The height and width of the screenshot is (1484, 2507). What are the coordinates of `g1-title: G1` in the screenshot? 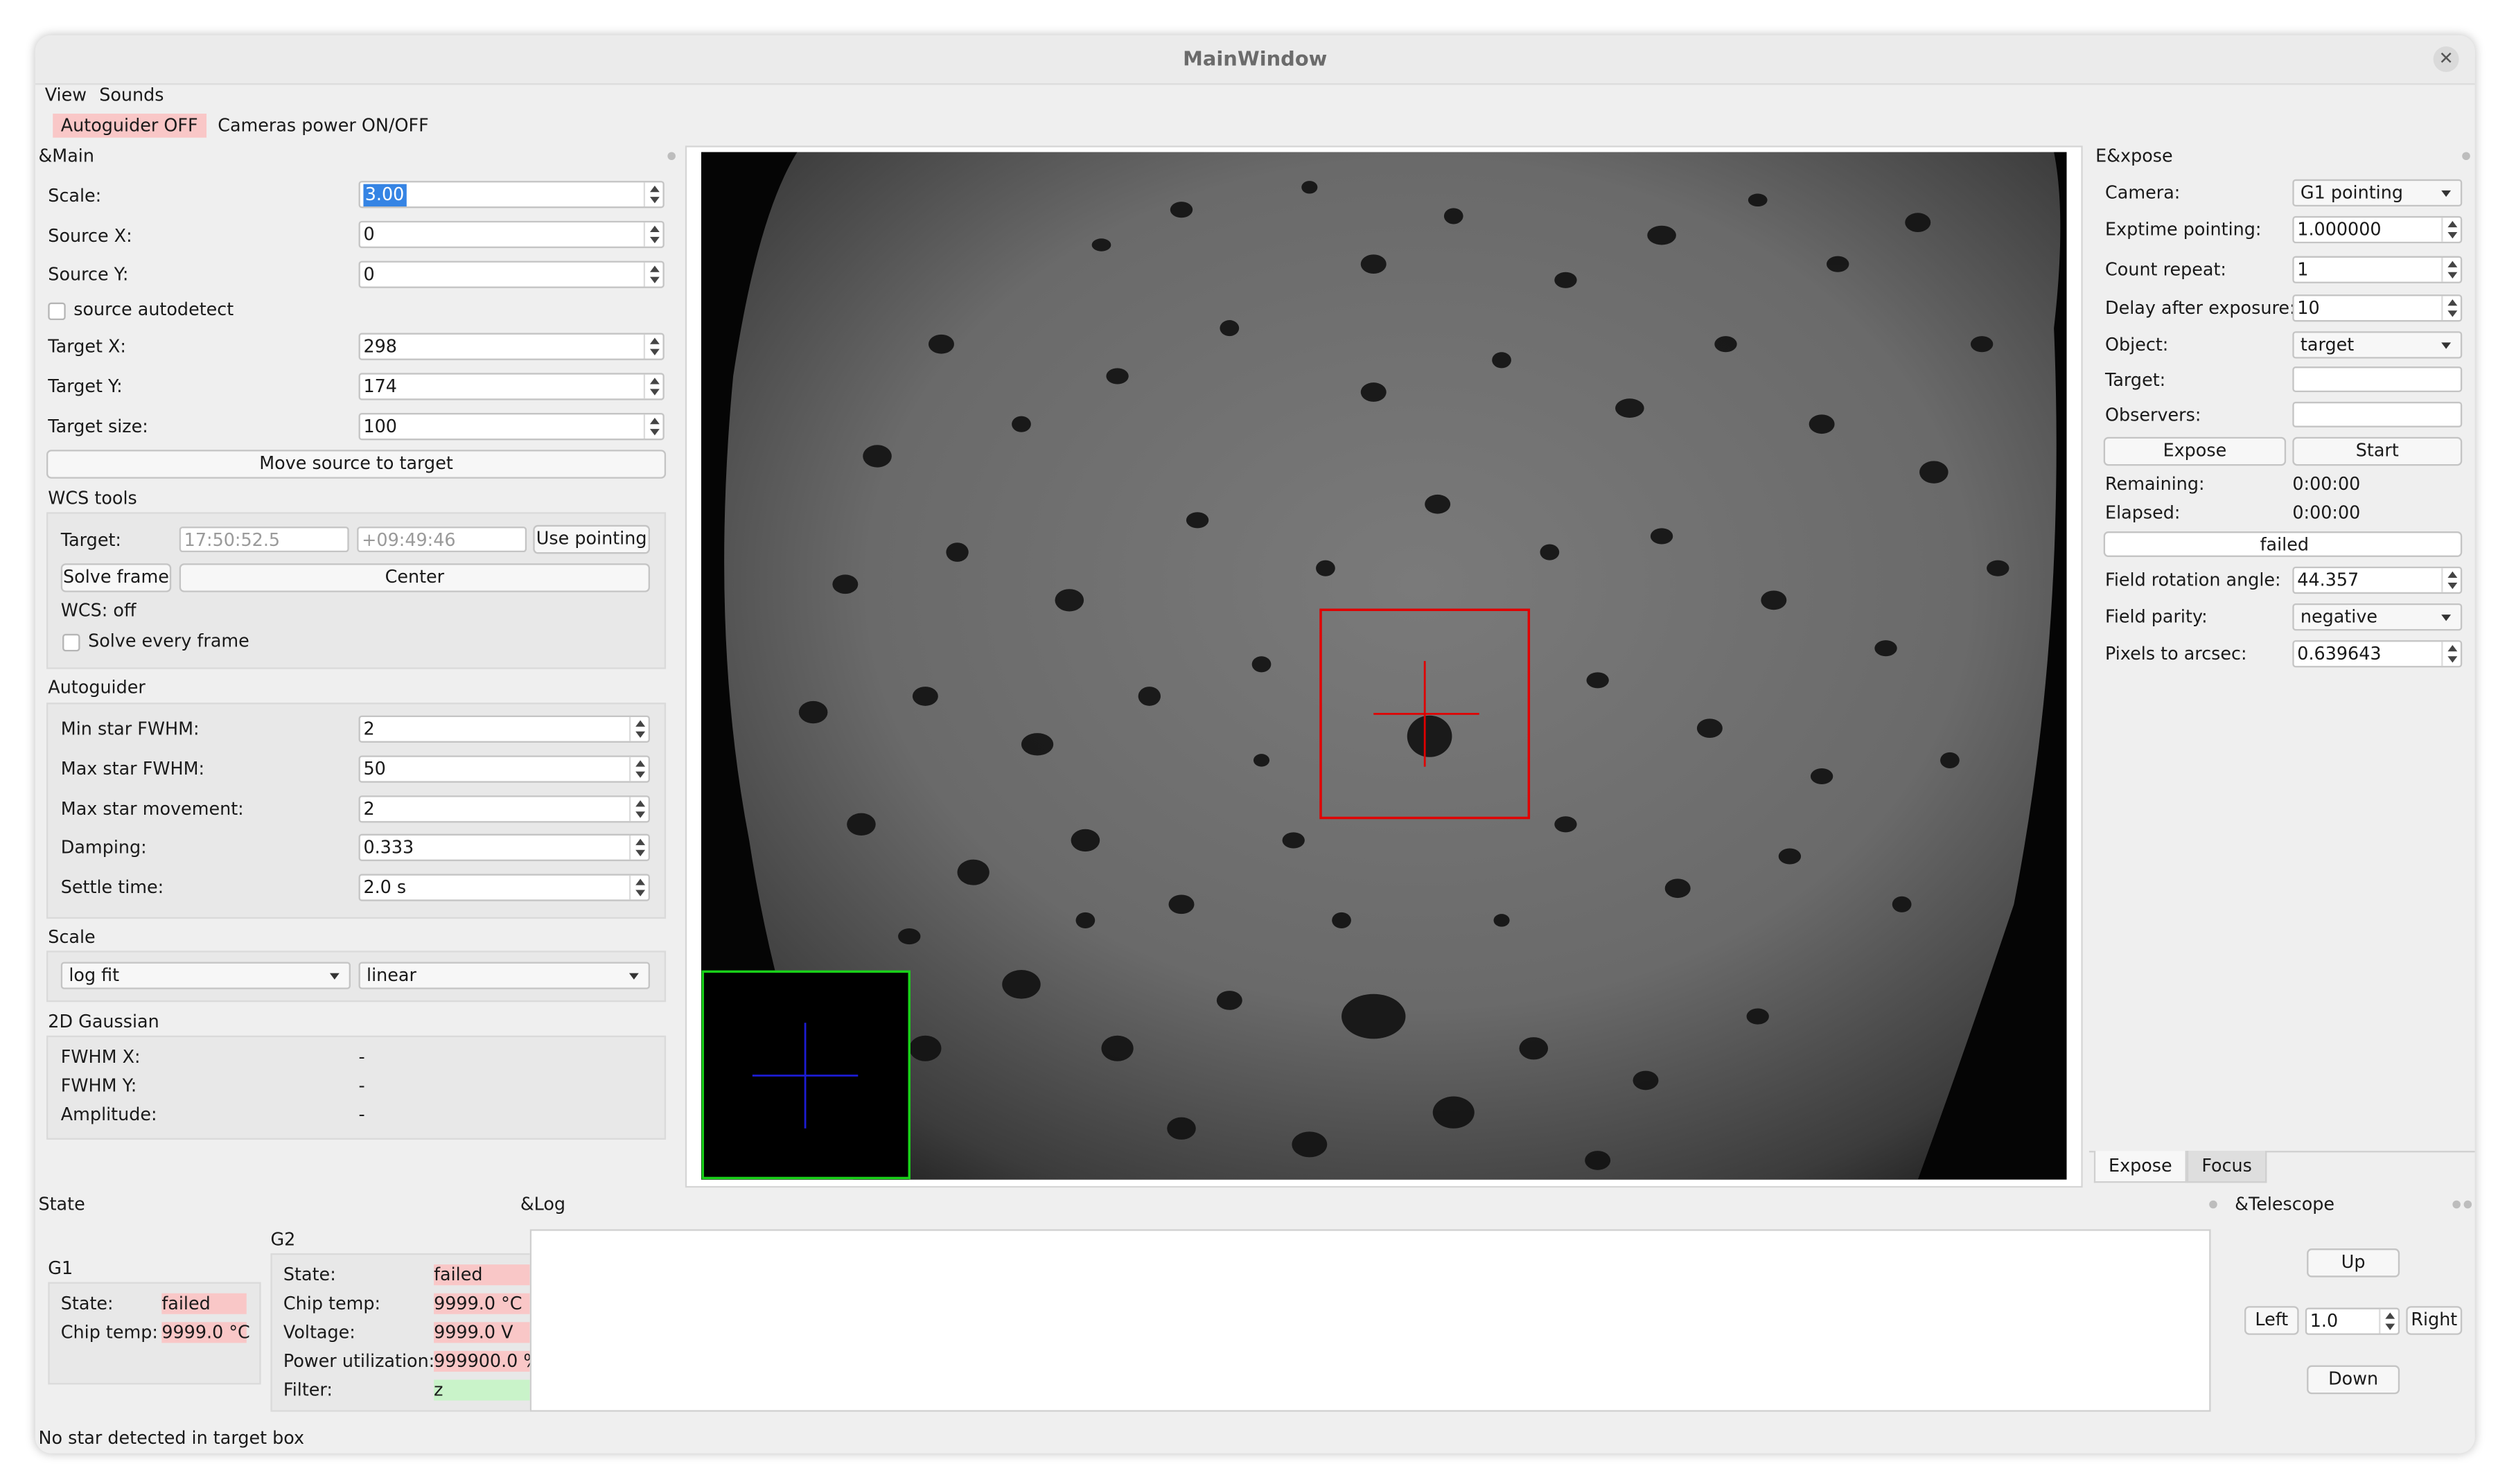 It's located at (60, 1268).